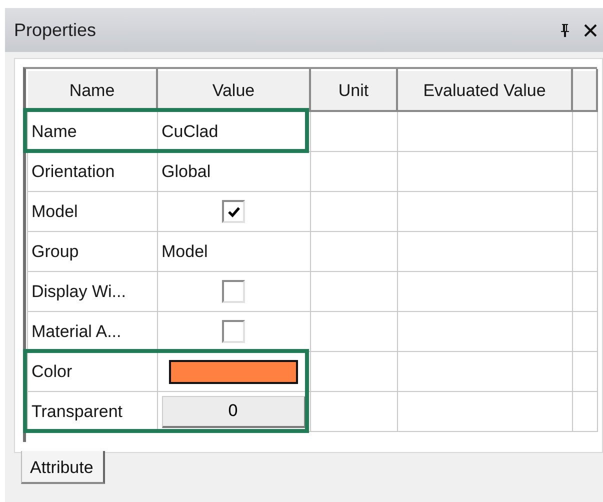 The height and width of the screenshot is (502, 603). I want to click on column-header: Name, so click(92, 90).